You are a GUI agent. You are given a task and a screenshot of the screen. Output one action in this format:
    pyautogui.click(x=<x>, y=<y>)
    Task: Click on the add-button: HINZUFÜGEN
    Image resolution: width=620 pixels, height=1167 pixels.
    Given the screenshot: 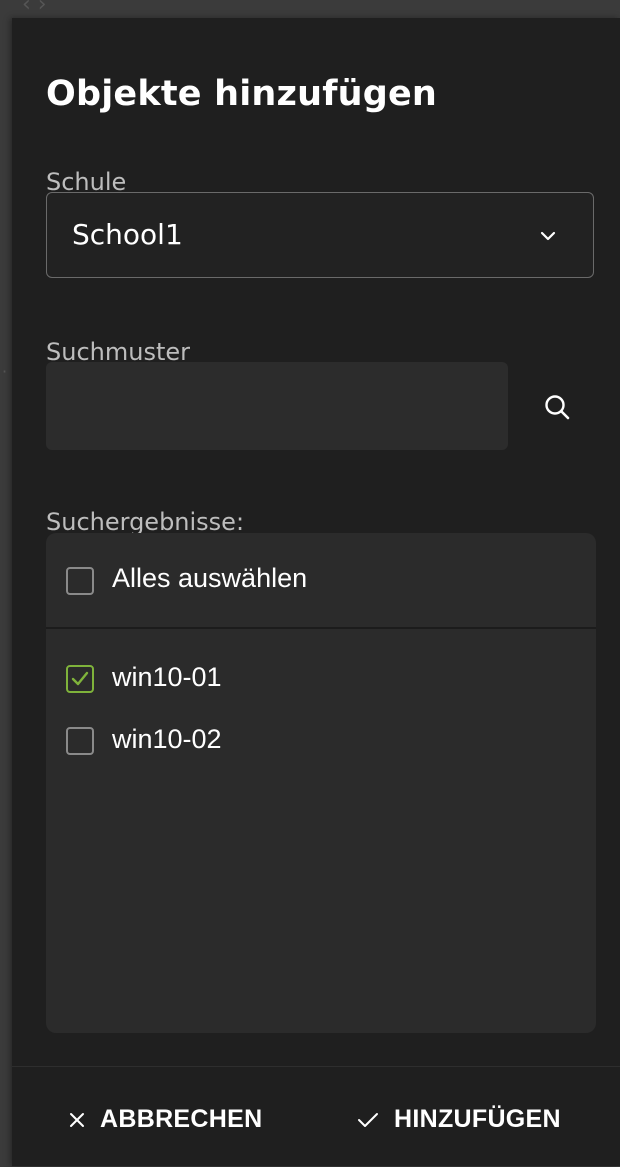 What is the action you would take?
    pyautogui.click(x=458, y=1119)
    